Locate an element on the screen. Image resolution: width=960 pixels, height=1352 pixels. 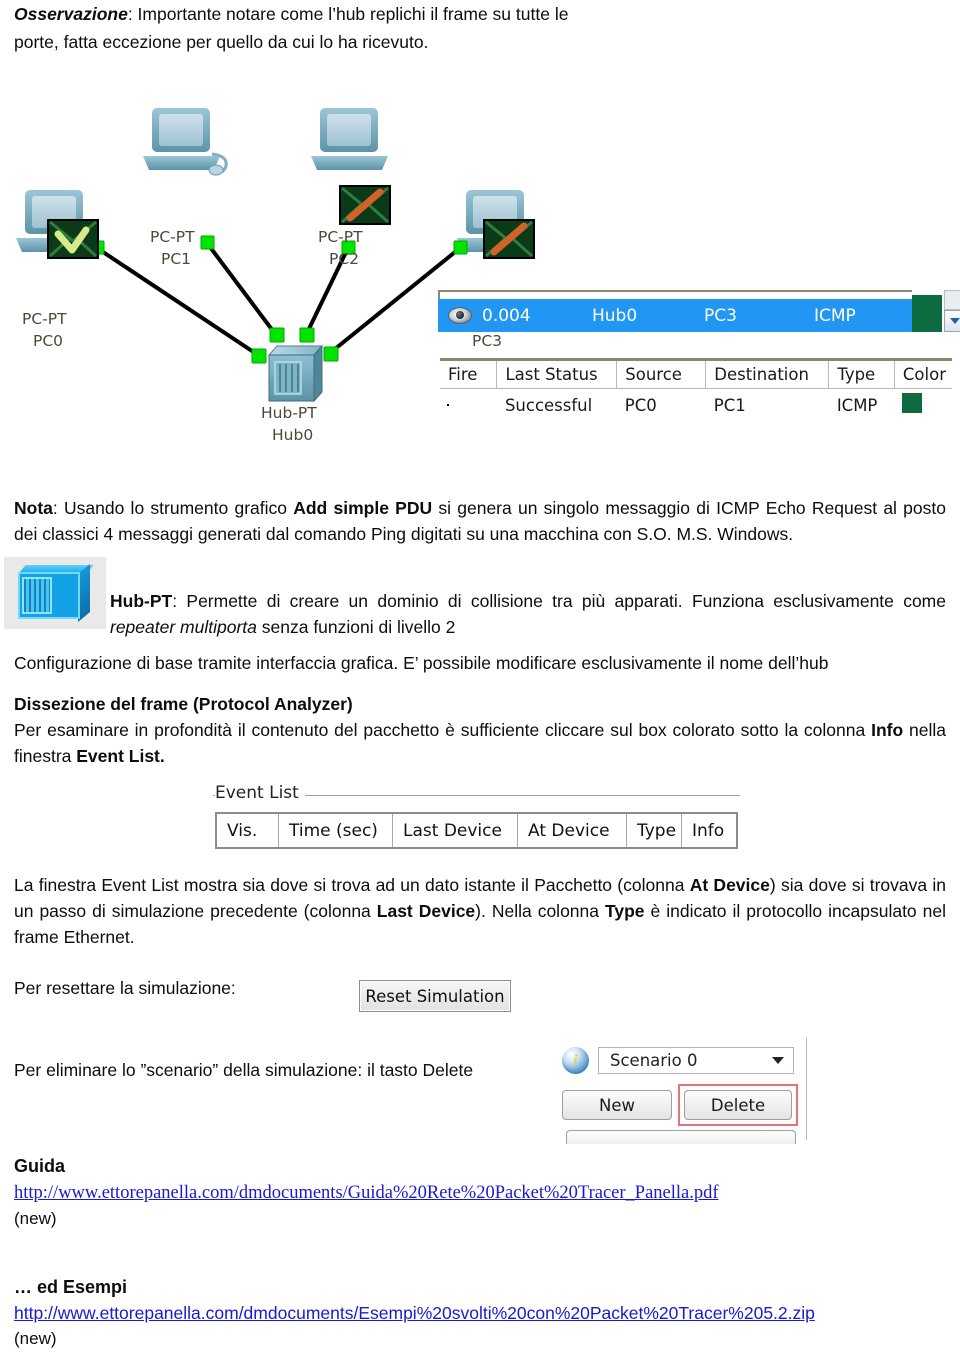
guida-note: (new) is located at coordinates (35, 1218).